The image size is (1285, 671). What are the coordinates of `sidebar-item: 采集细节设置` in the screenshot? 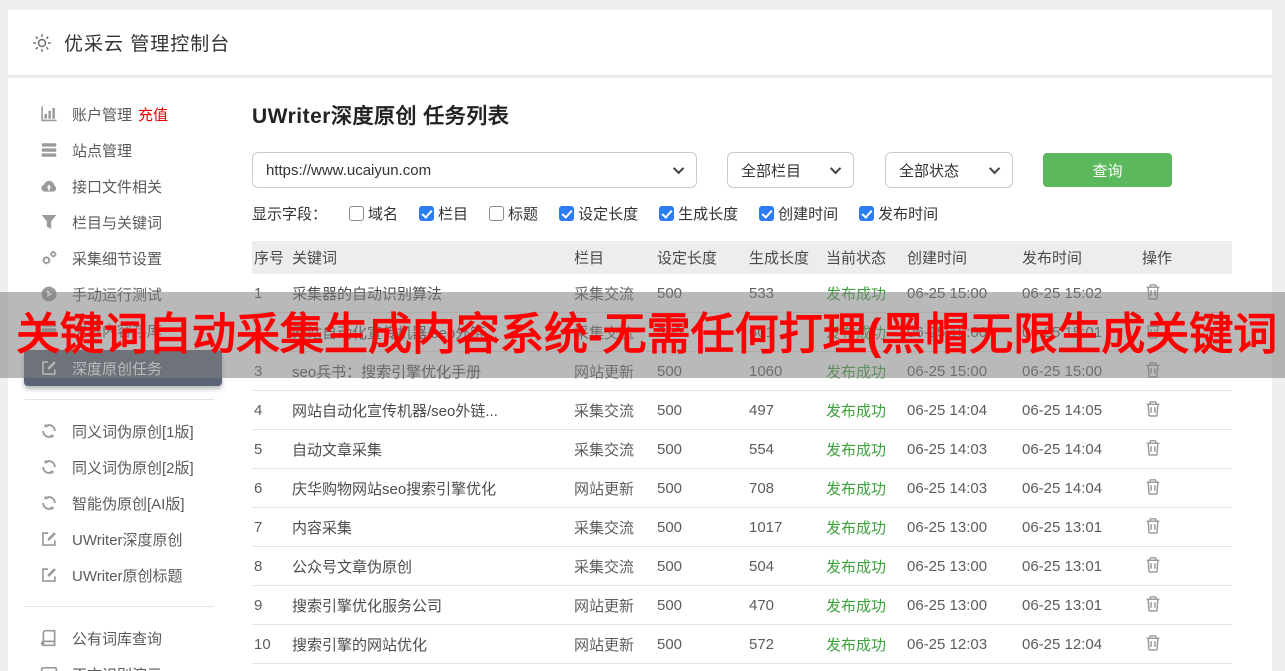 It's located at (120, 258).